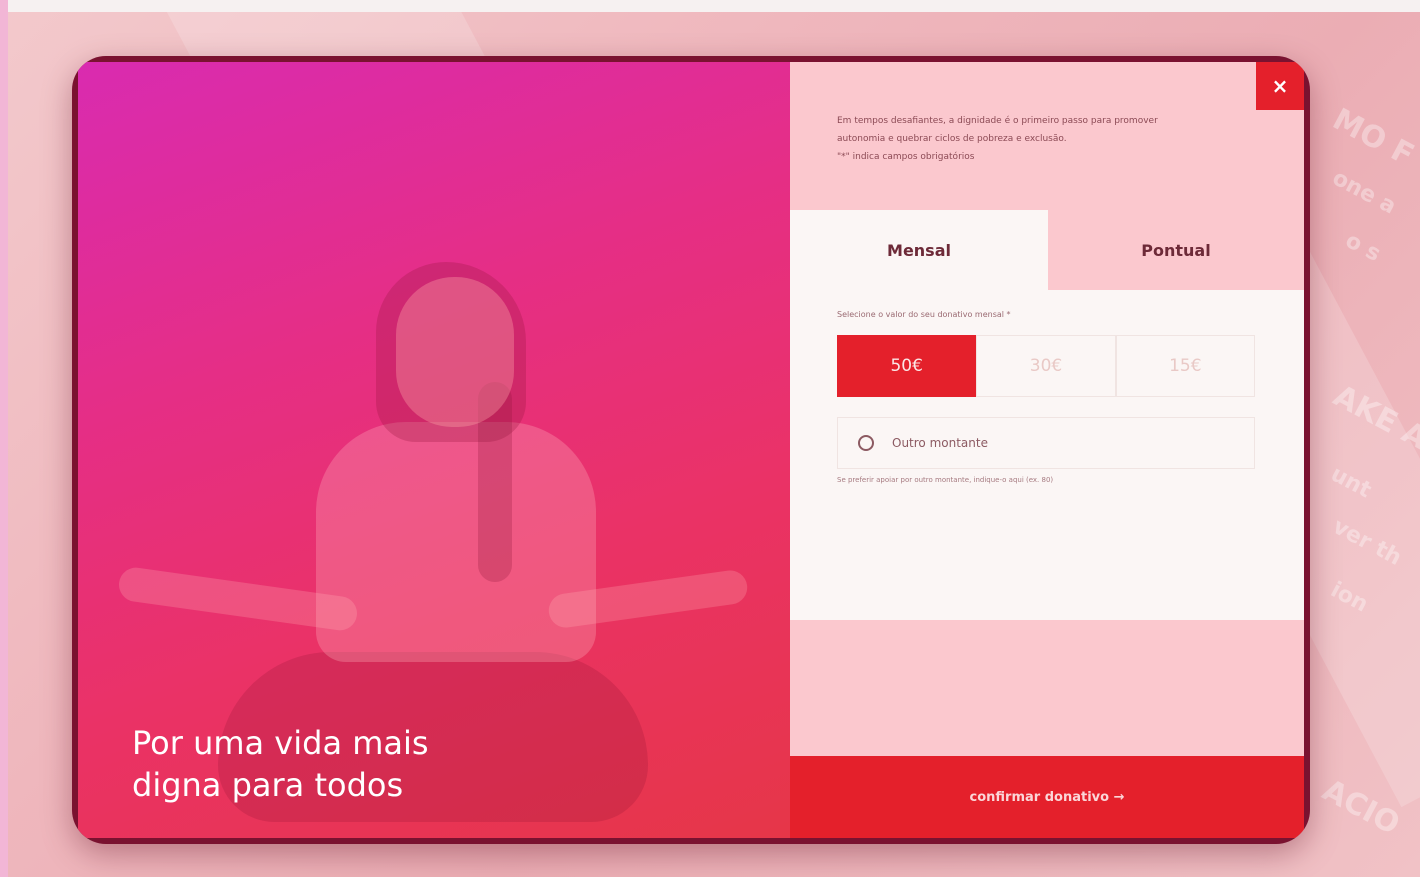  What do you see at coordinates (1047, 797) in the screenshot?
I see `confirm-donation-button: confirmar donativo →` at bounding box center [1047, 797].